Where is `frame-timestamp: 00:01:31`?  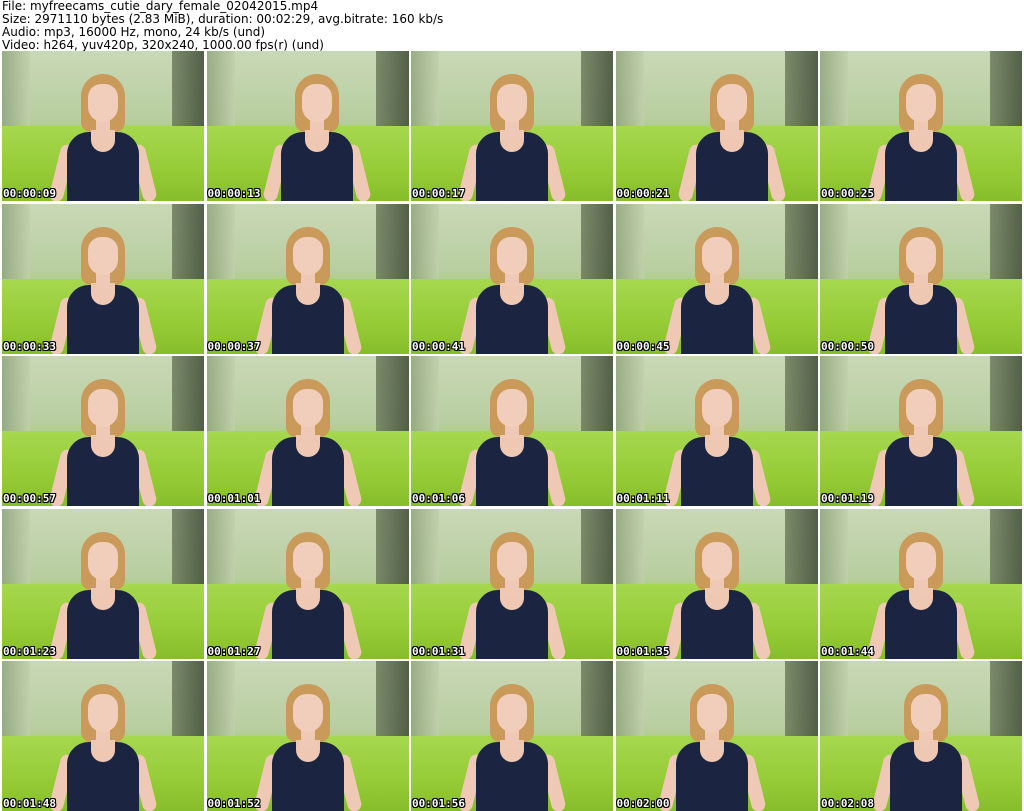 frame-timestamp: 00:01:31 is located at coordinates (438, 651).